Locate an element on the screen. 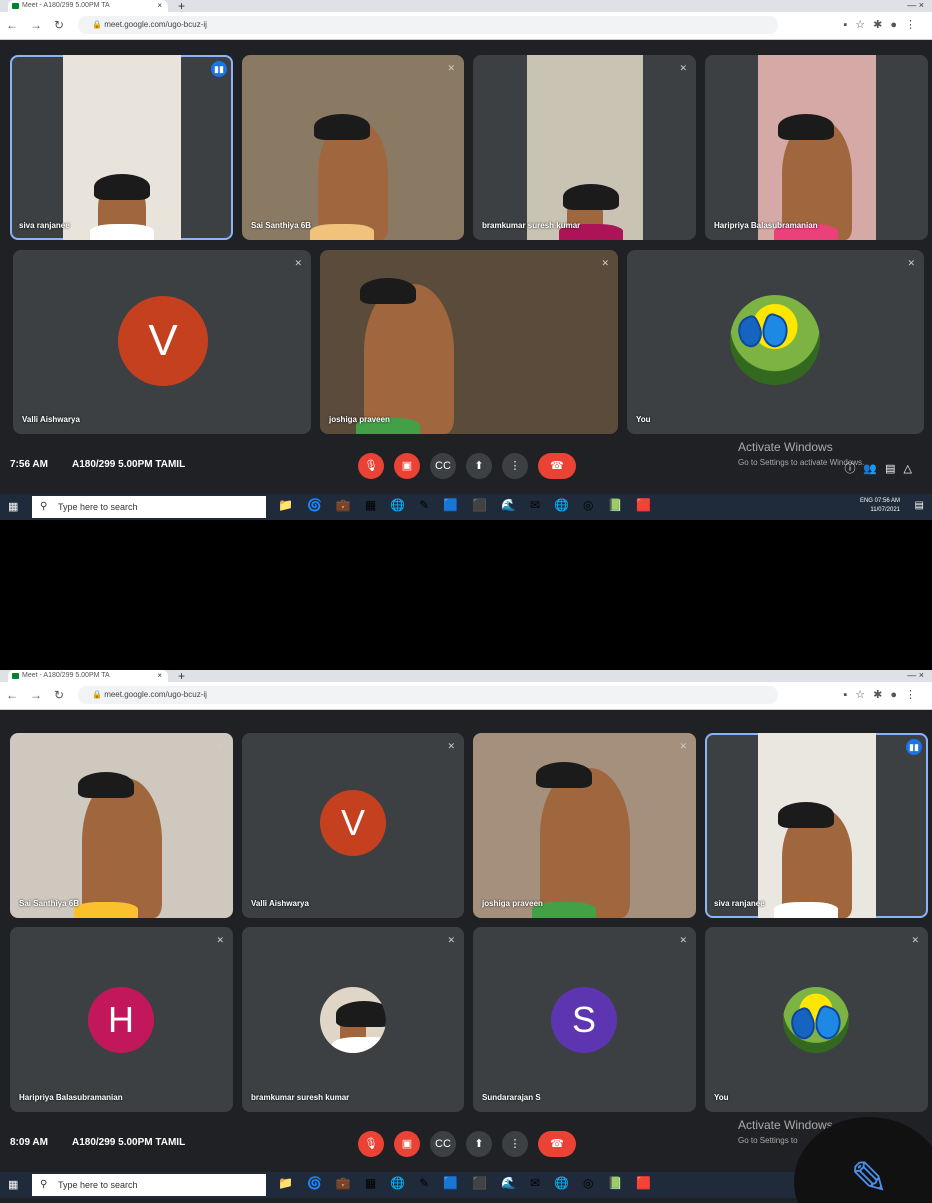  windows-taskbar: ▦ ⚲ Type here to search 📁🌀💼▦🌐✎🟦⬛🌊✉🌐◎📗🟥 is located at coordinates (466, 1185).